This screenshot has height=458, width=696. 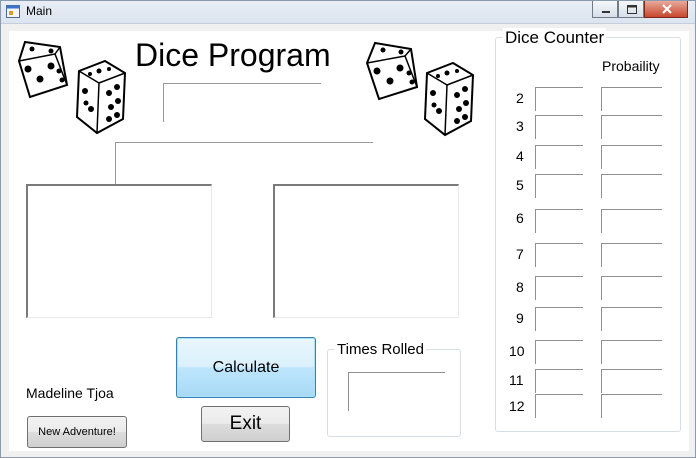 What do you see at coordinates (516, 380) in the screenshot?
I see `row-label-11: 11` at bounding box center [516, 380].